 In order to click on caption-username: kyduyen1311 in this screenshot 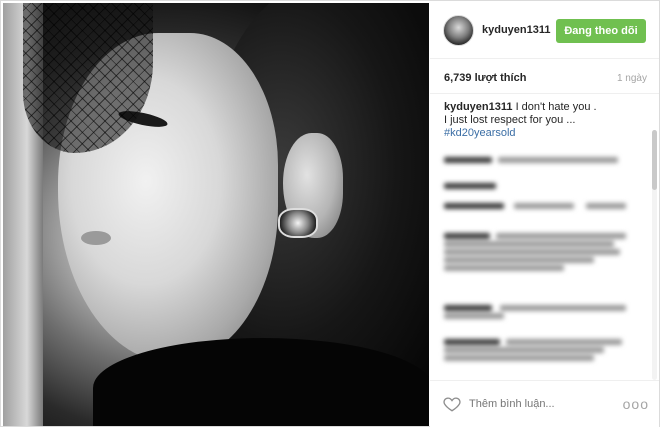, I will do `click(478, 107)`.